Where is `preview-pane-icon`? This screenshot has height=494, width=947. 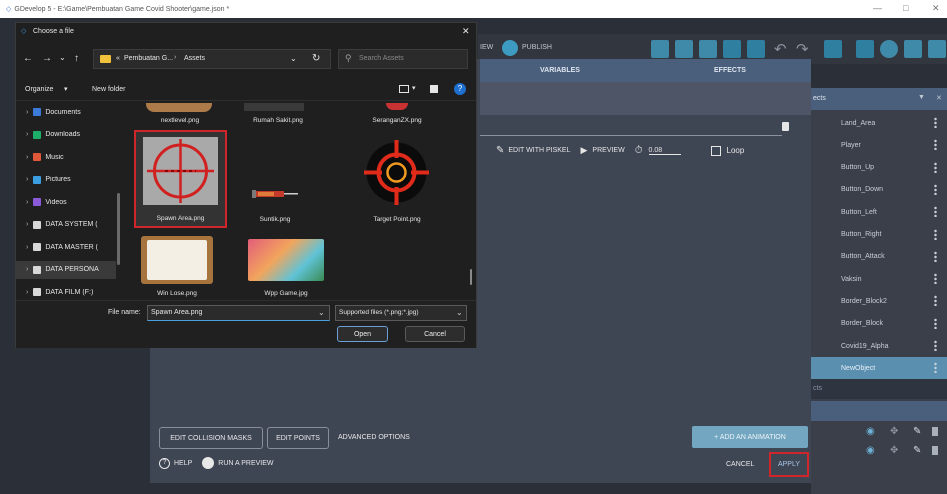
preview-pane-icon is located at coordinates (434, 89).